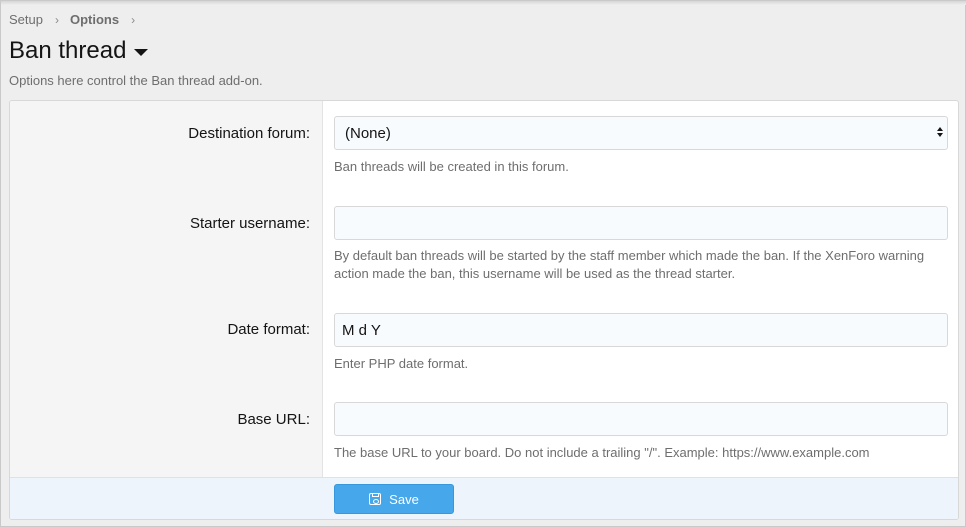  Describe the element at coordinates (641, 133) in the screenshot. I see `destination-forum-select: (None)` at that location.